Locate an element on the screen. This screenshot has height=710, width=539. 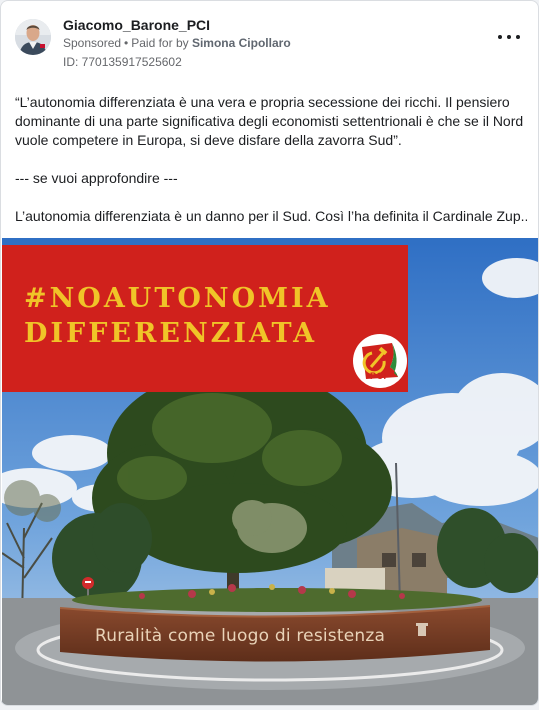
sponsored-label: Sponsored is located at coordinates (92, 43).